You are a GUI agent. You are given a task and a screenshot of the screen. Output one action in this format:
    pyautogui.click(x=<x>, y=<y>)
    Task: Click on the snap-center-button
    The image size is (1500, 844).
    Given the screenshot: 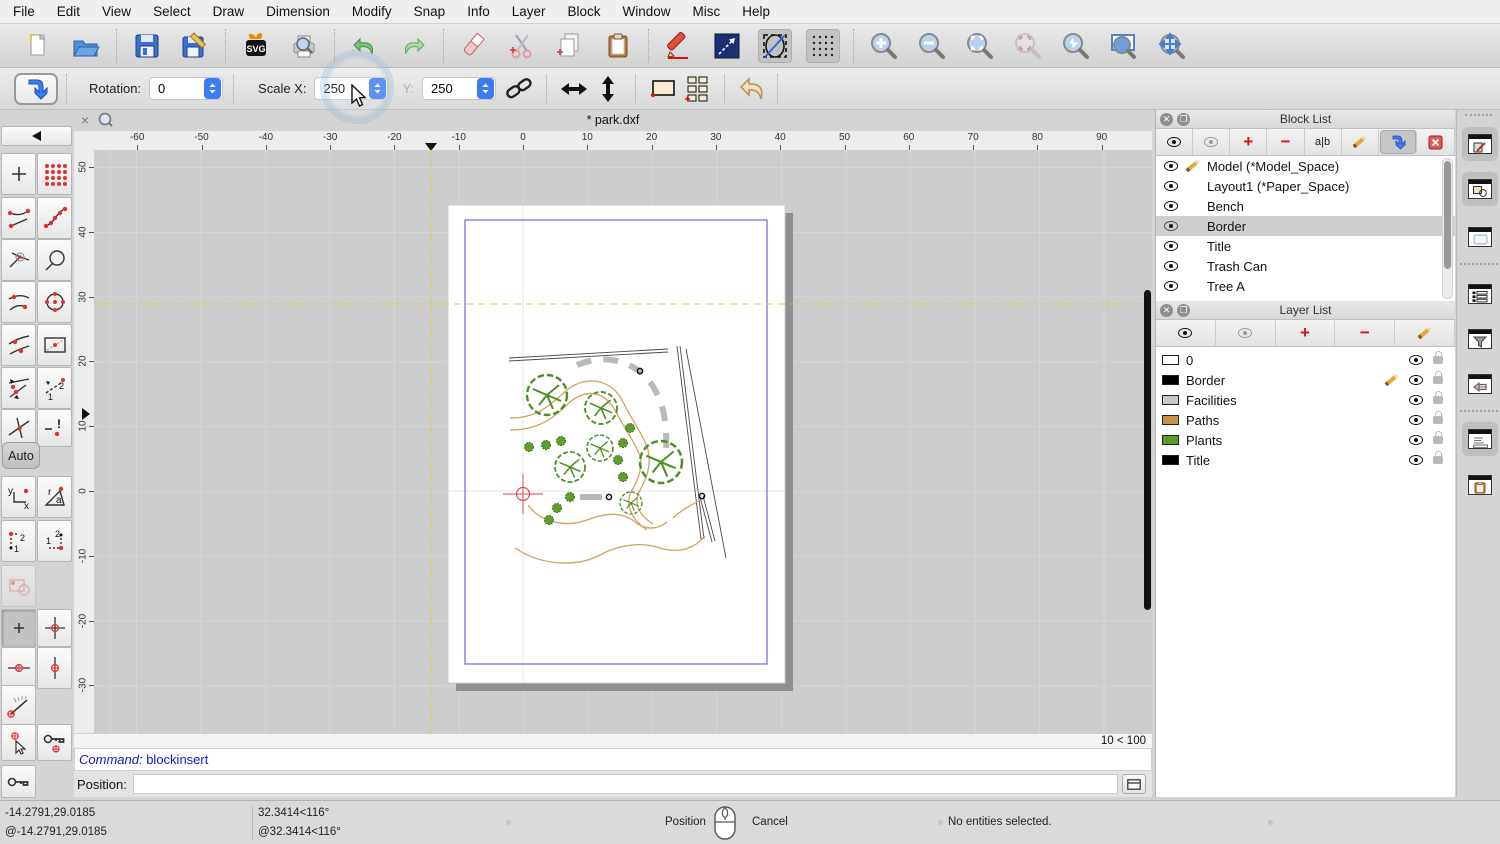 What is the action you would take?
    pyautogui.click(x=54, y=302)
    